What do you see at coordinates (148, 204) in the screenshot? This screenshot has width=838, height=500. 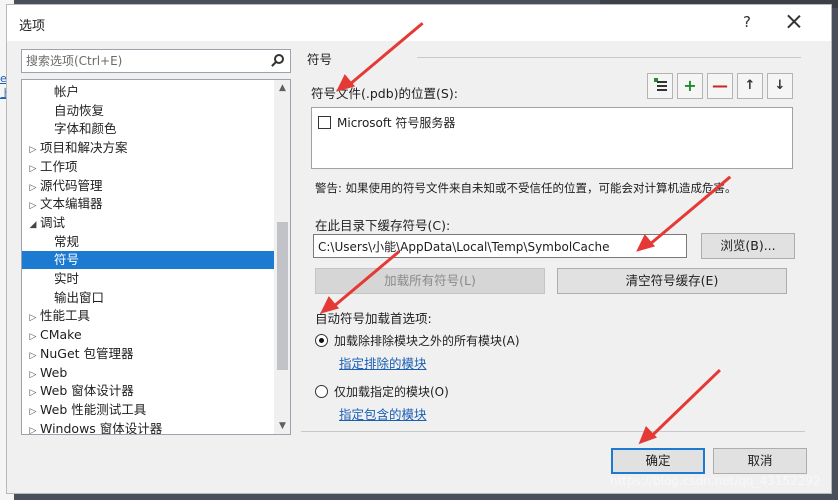 I see `tree-item: ▷ 文本编辑器` at bounding box center [148, 204].